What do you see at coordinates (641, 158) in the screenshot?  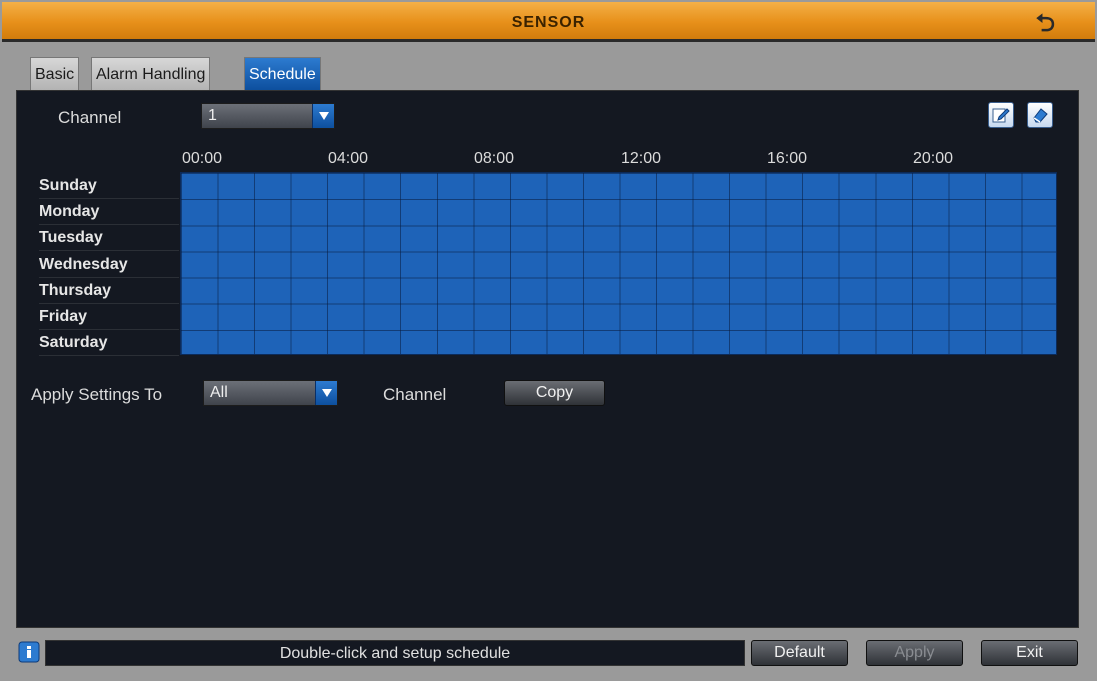 I see `hour-label: 12:00` at bounding box center [641, 158].